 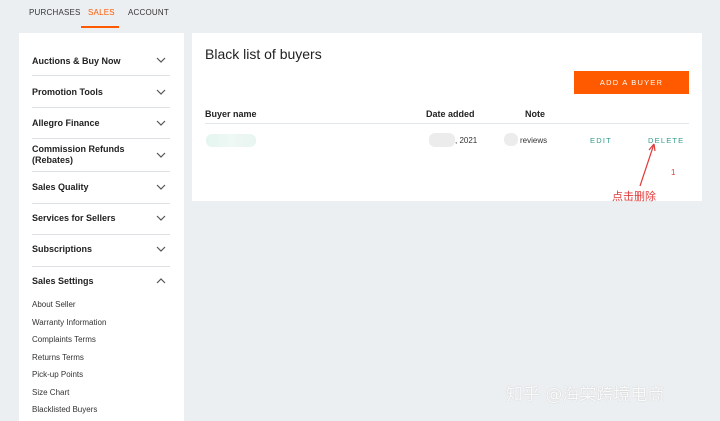 What do you see at coordinates (101, 12) in the screenshot?
I see `tab-sales: SALES` at bounding box center [101, 12].